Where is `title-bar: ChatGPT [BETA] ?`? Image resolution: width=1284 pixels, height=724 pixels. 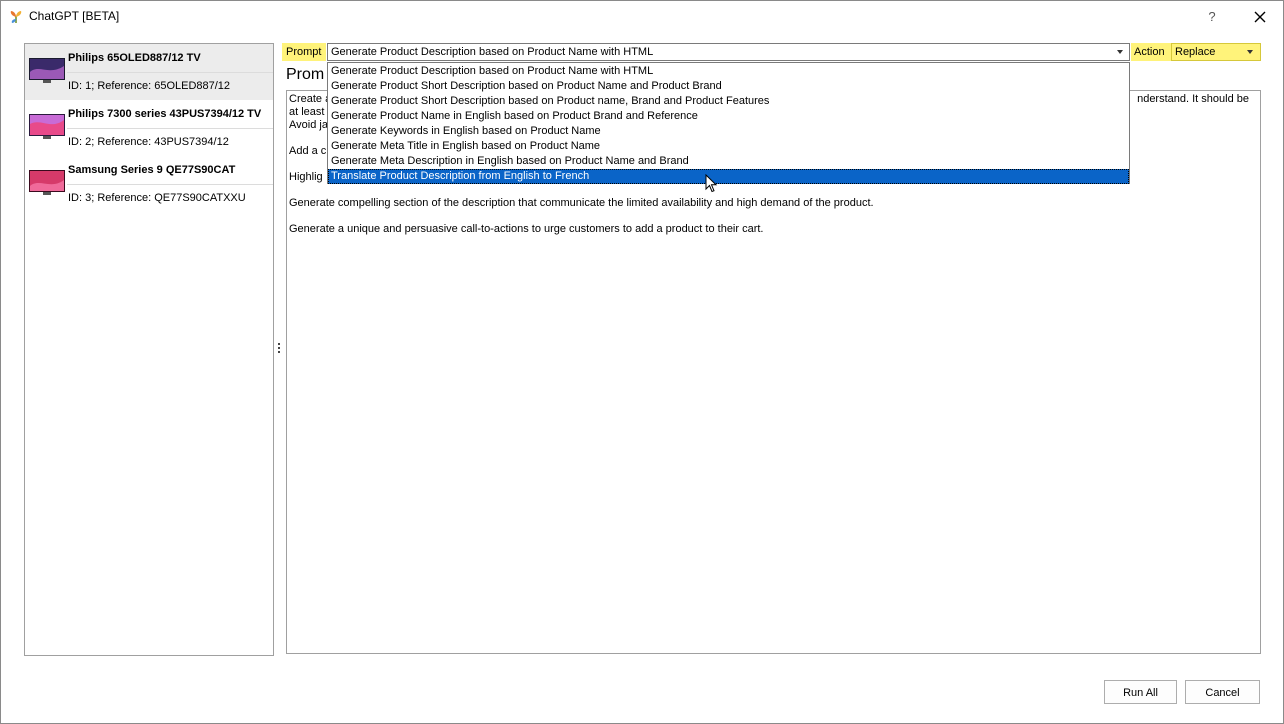 title-bar: ChatGPT [BETA] ? is located at coordinates (642, 17).